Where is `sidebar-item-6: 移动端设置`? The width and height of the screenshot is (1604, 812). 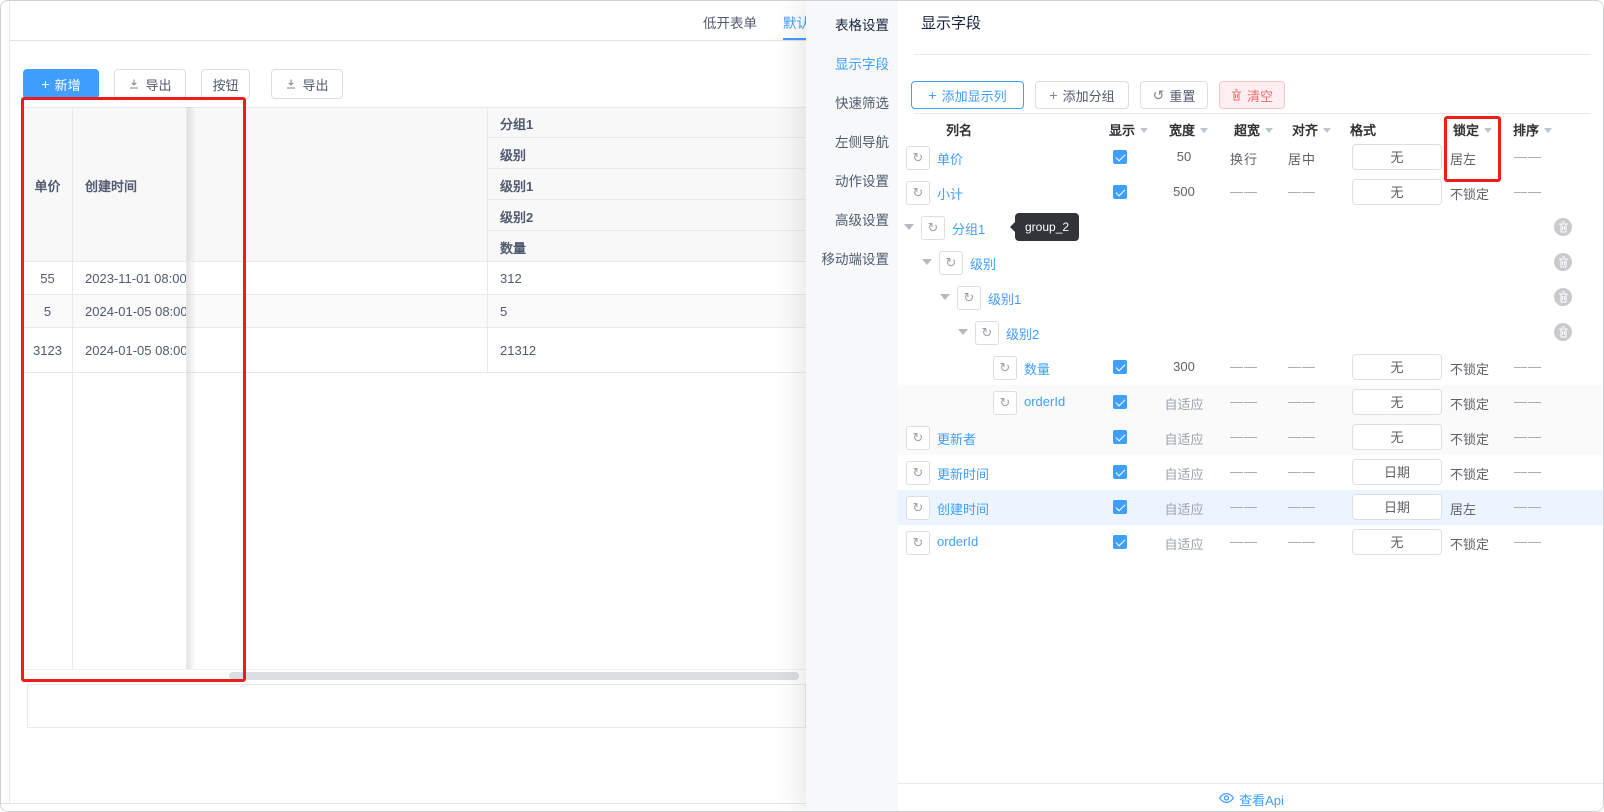
sidebar-item-6: 移动端设置 is located at coordinates (848, 258).